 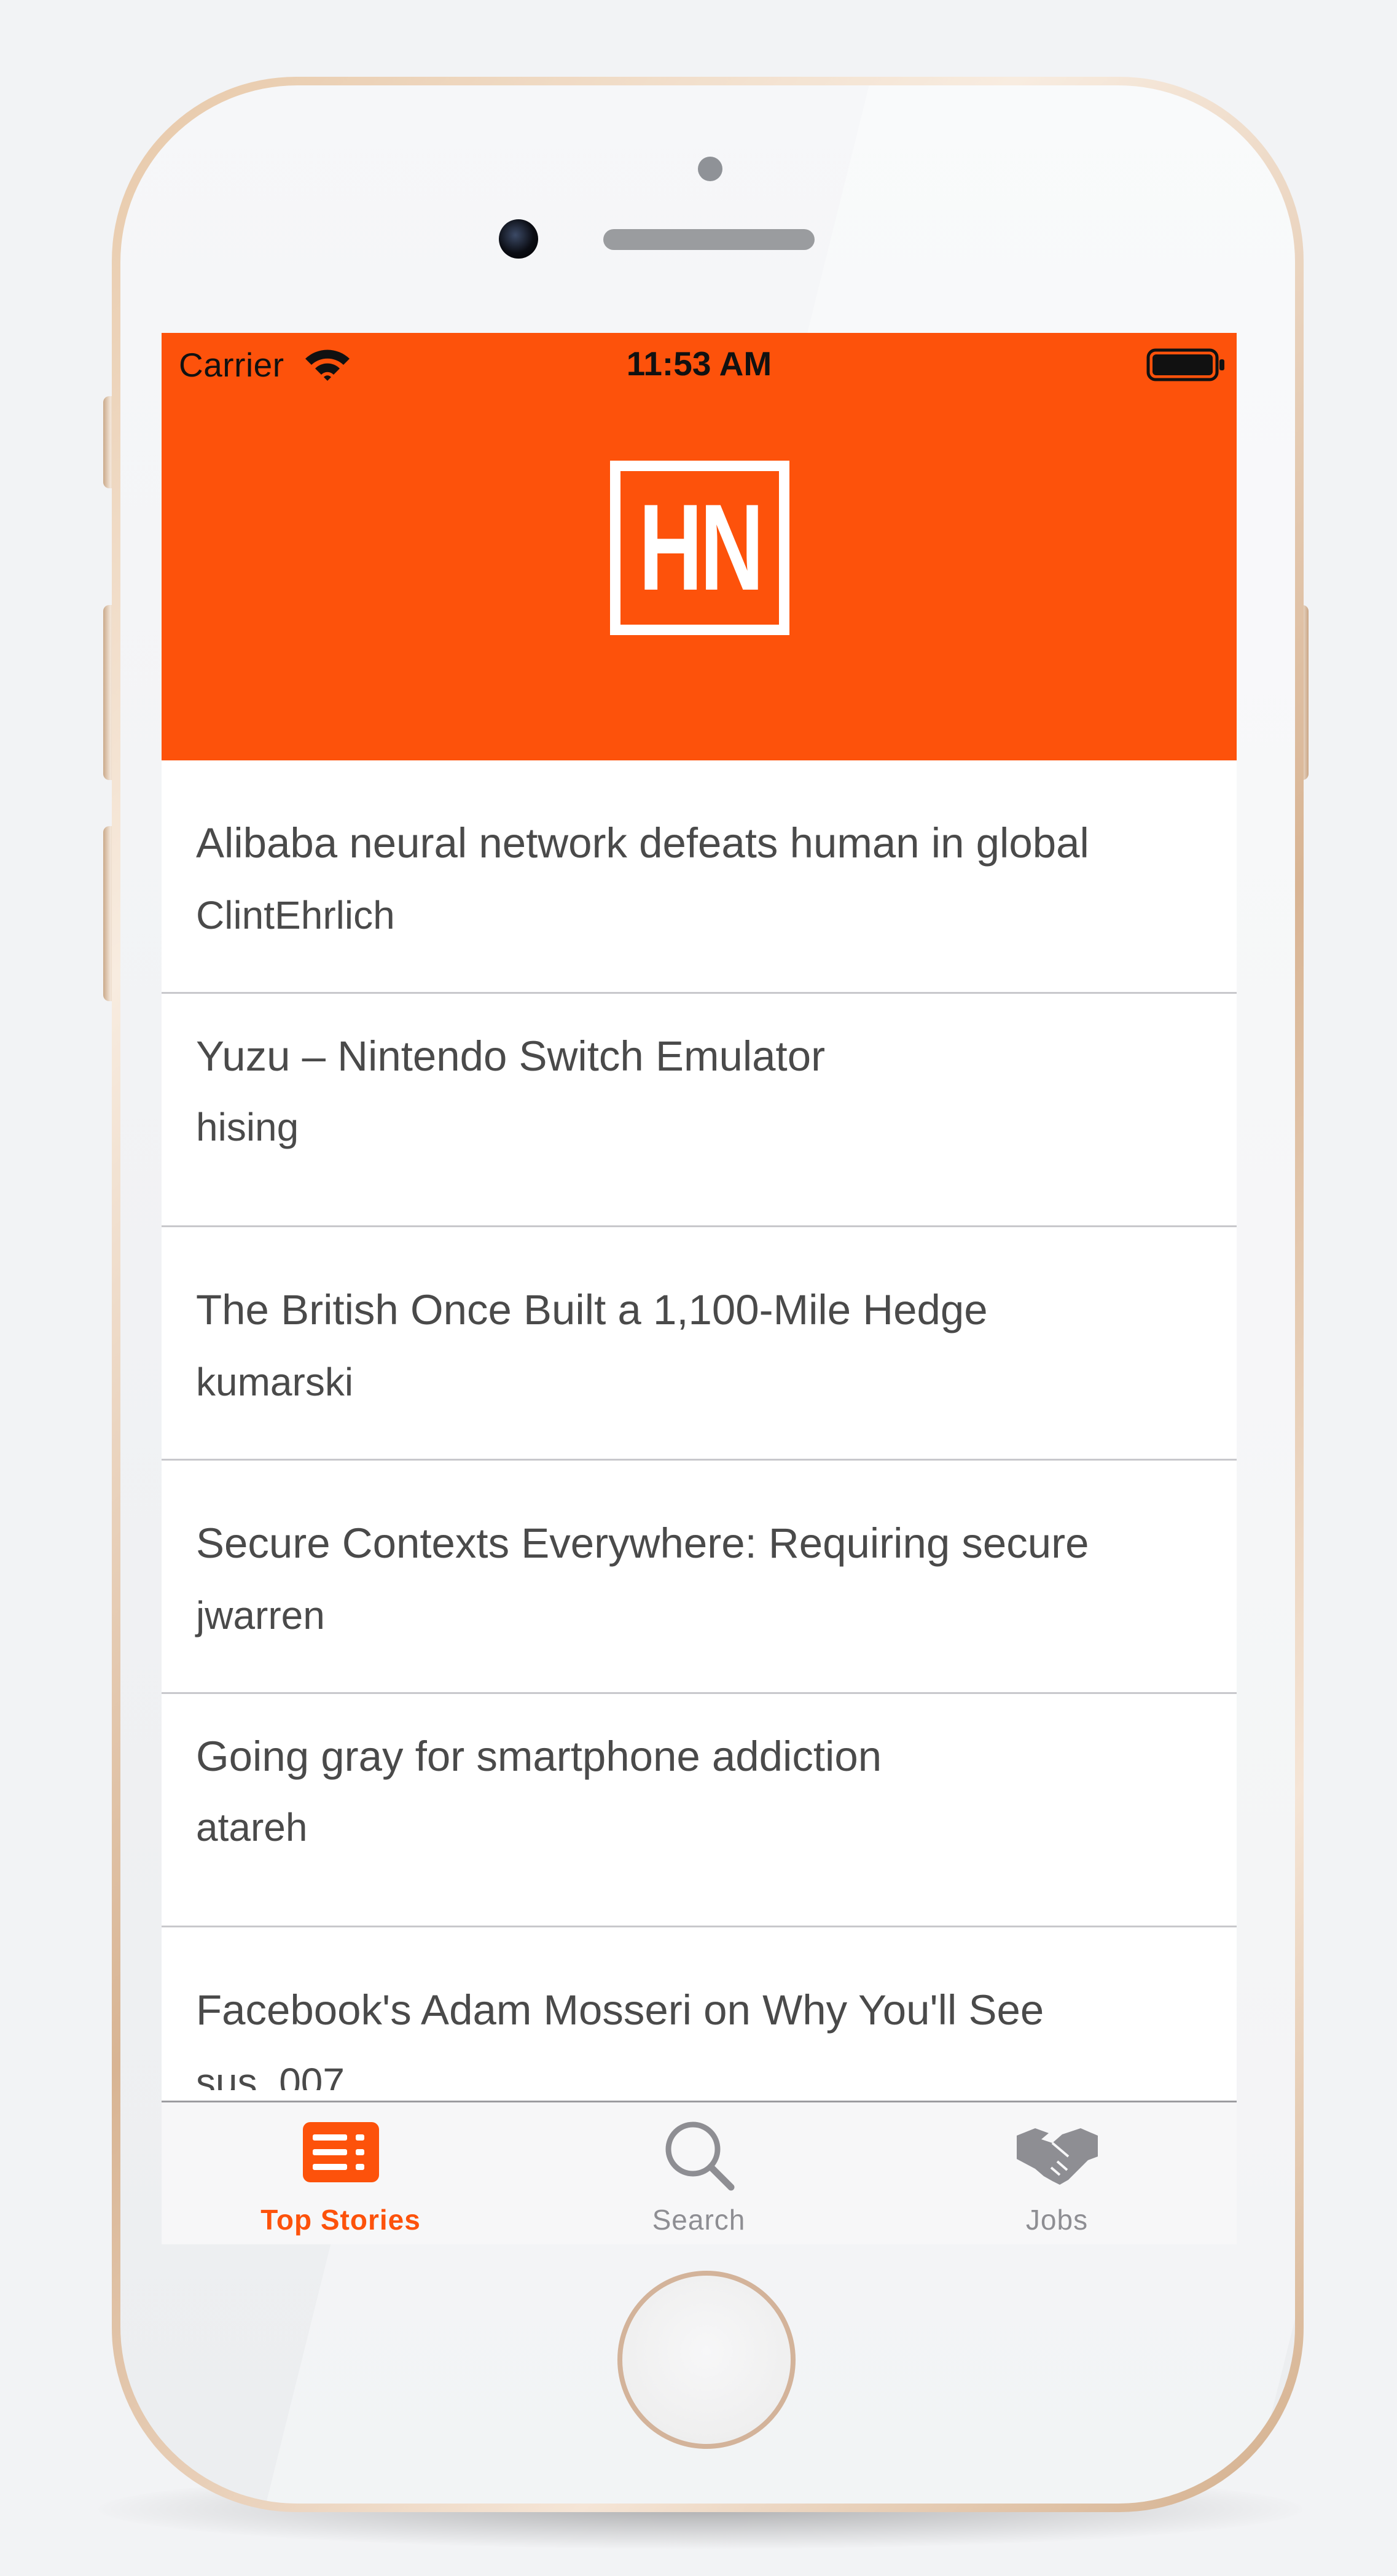 What do you see at coordinates (340, 2220) in the screenshot?
I see `tab-top-stories-label: Top Stories` at bounding box center [340, 2220].